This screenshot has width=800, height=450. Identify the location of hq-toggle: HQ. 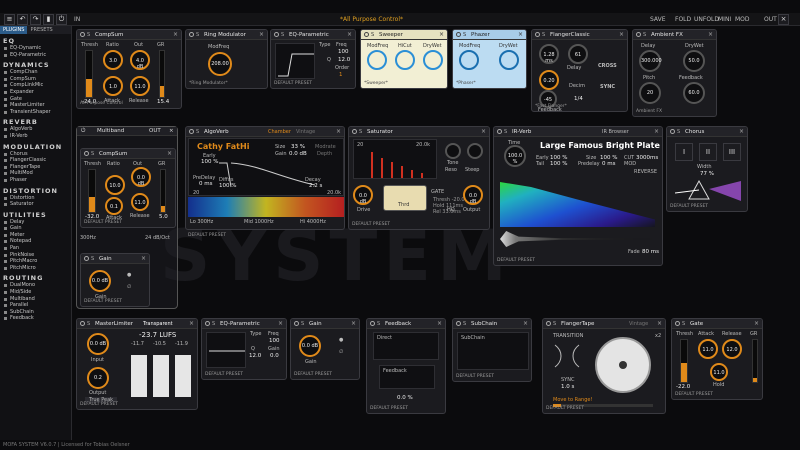
(451, 210).